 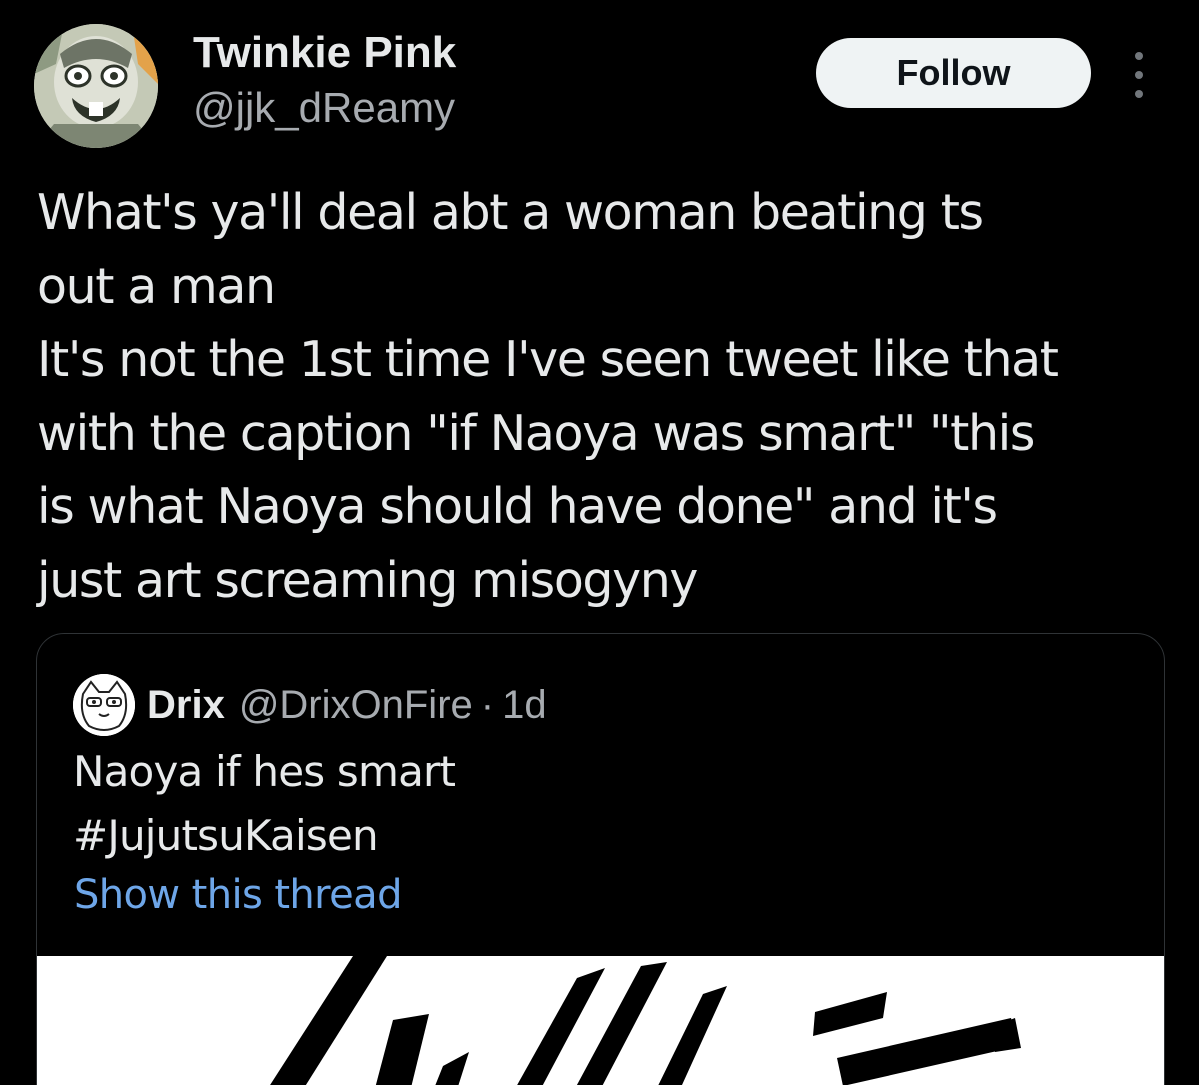 I want to click on tweet-text-line: What's ya'll deal abt a woman beating ts, so click(x=510, y=212).